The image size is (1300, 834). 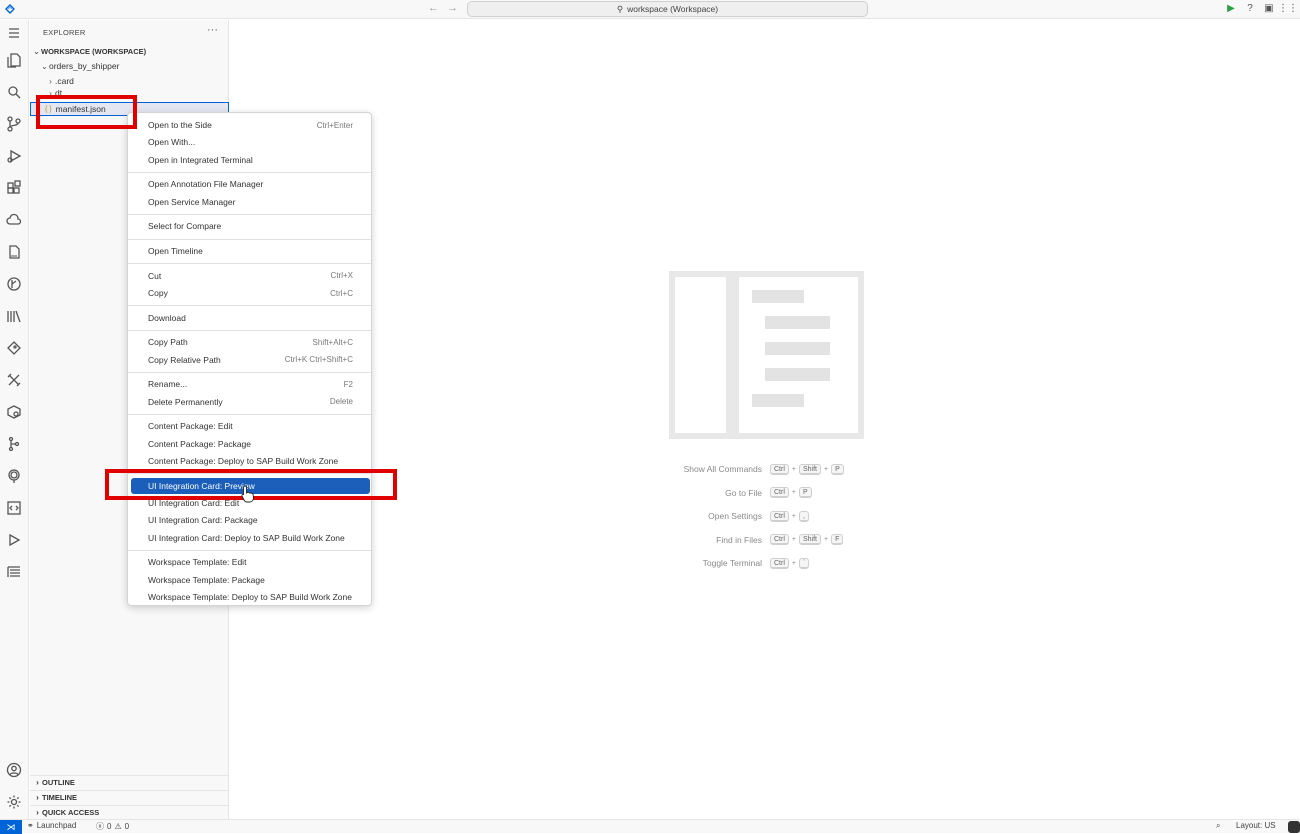 What do you see at coordinates (809, 469) in the screenshot?
I see `keycap: Shift` at bounding box center [809, 469].